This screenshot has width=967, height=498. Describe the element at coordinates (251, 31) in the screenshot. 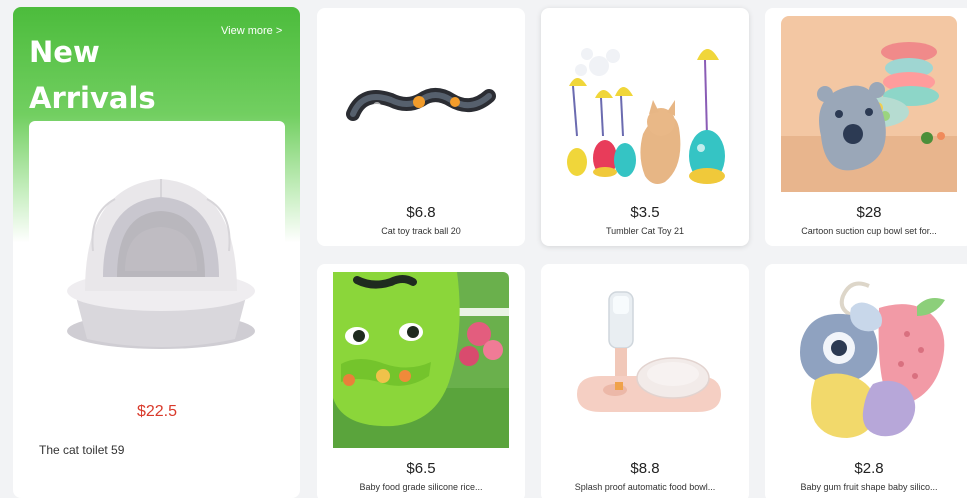

I see `view-more-link: View more >` at that location.